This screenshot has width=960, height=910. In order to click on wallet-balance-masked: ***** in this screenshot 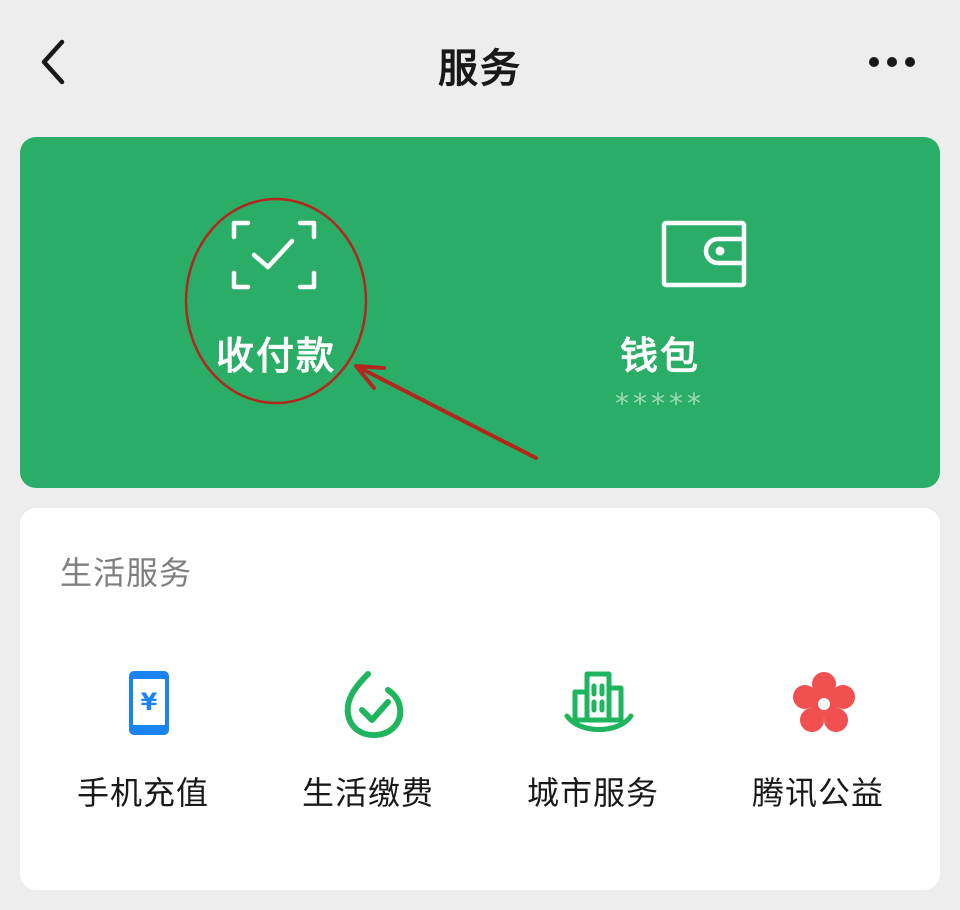, I will do `click(660, 403)`.